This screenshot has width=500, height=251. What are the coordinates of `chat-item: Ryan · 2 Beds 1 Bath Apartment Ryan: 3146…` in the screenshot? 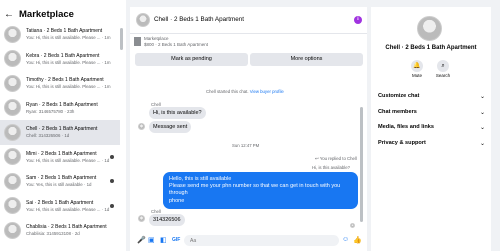 It's located at (60, 108).